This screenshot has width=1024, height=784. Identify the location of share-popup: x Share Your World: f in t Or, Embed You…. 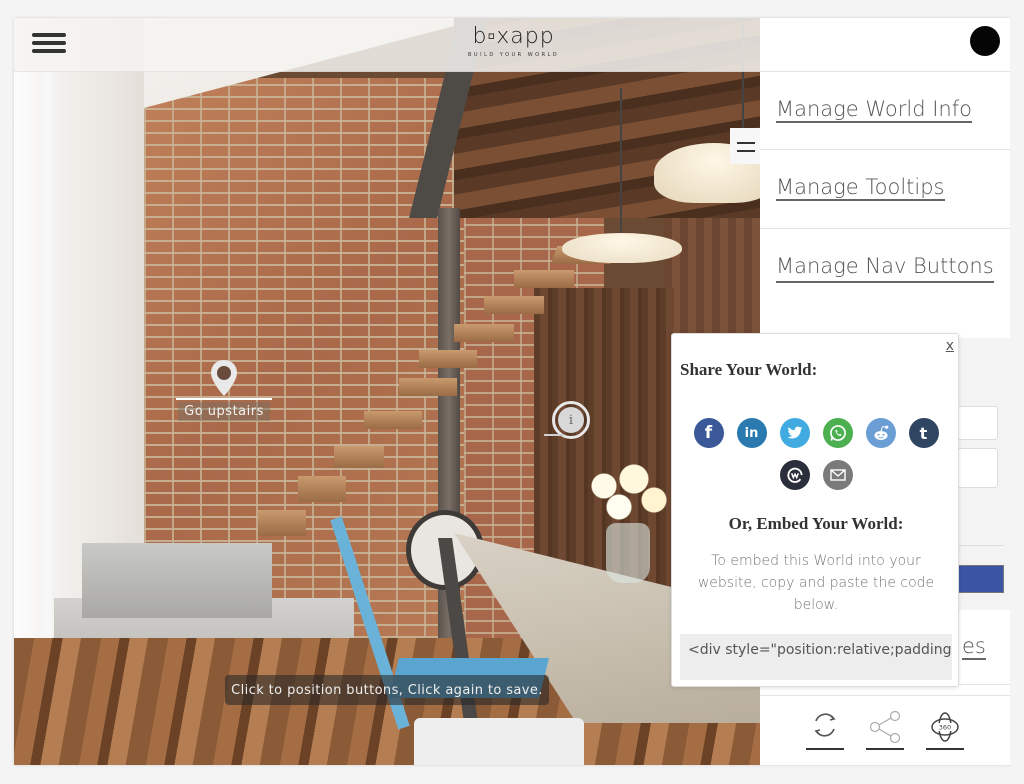
(815, 510).